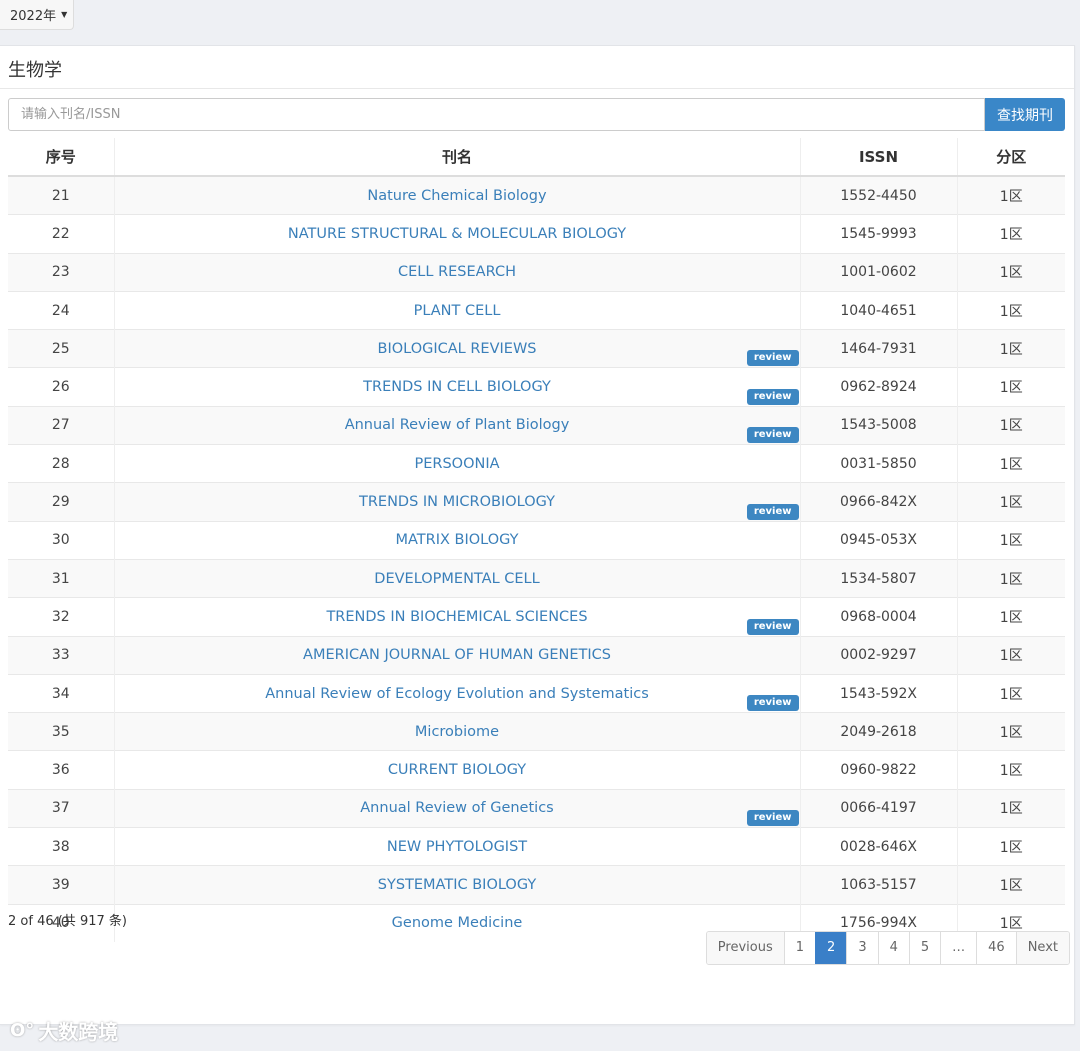  I want to click on row-journal-cell: DEVELOPMENTAL CELL, so click(456, 578).